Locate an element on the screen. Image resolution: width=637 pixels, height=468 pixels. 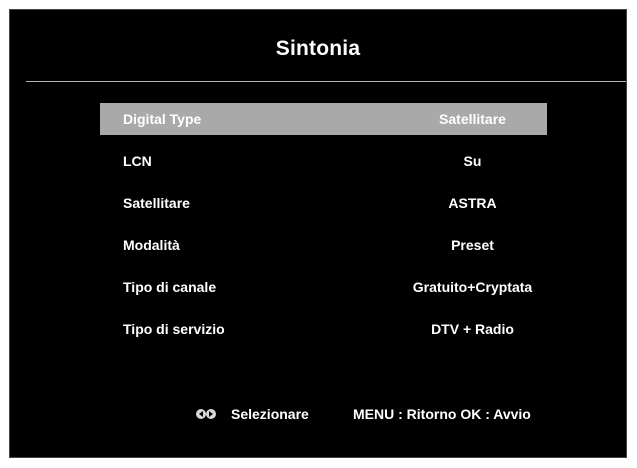
menu-item-label: Digital Type is located at coordinates (162, 119).